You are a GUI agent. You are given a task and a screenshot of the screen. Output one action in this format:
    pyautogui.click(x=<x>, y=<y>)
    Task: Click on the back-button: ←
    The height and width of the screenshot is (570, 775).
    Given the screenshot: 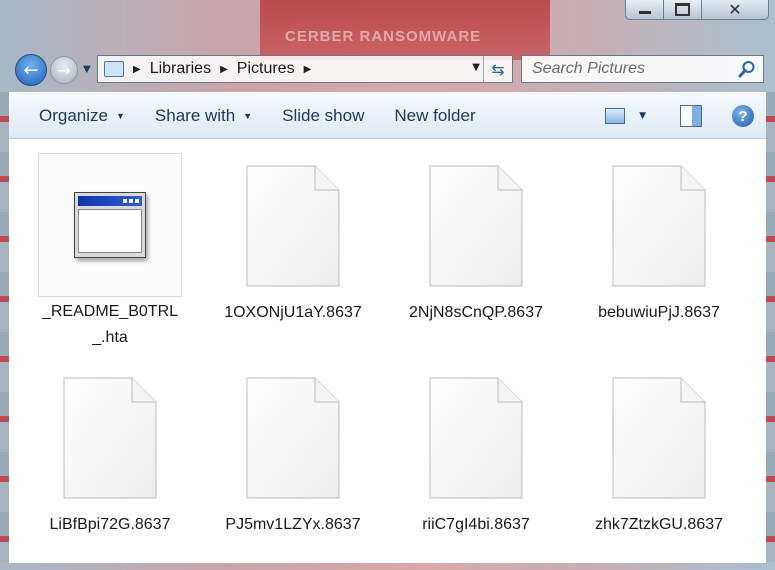 What is the action you would take?
    pyautogui.click(x=31, y=70)
    